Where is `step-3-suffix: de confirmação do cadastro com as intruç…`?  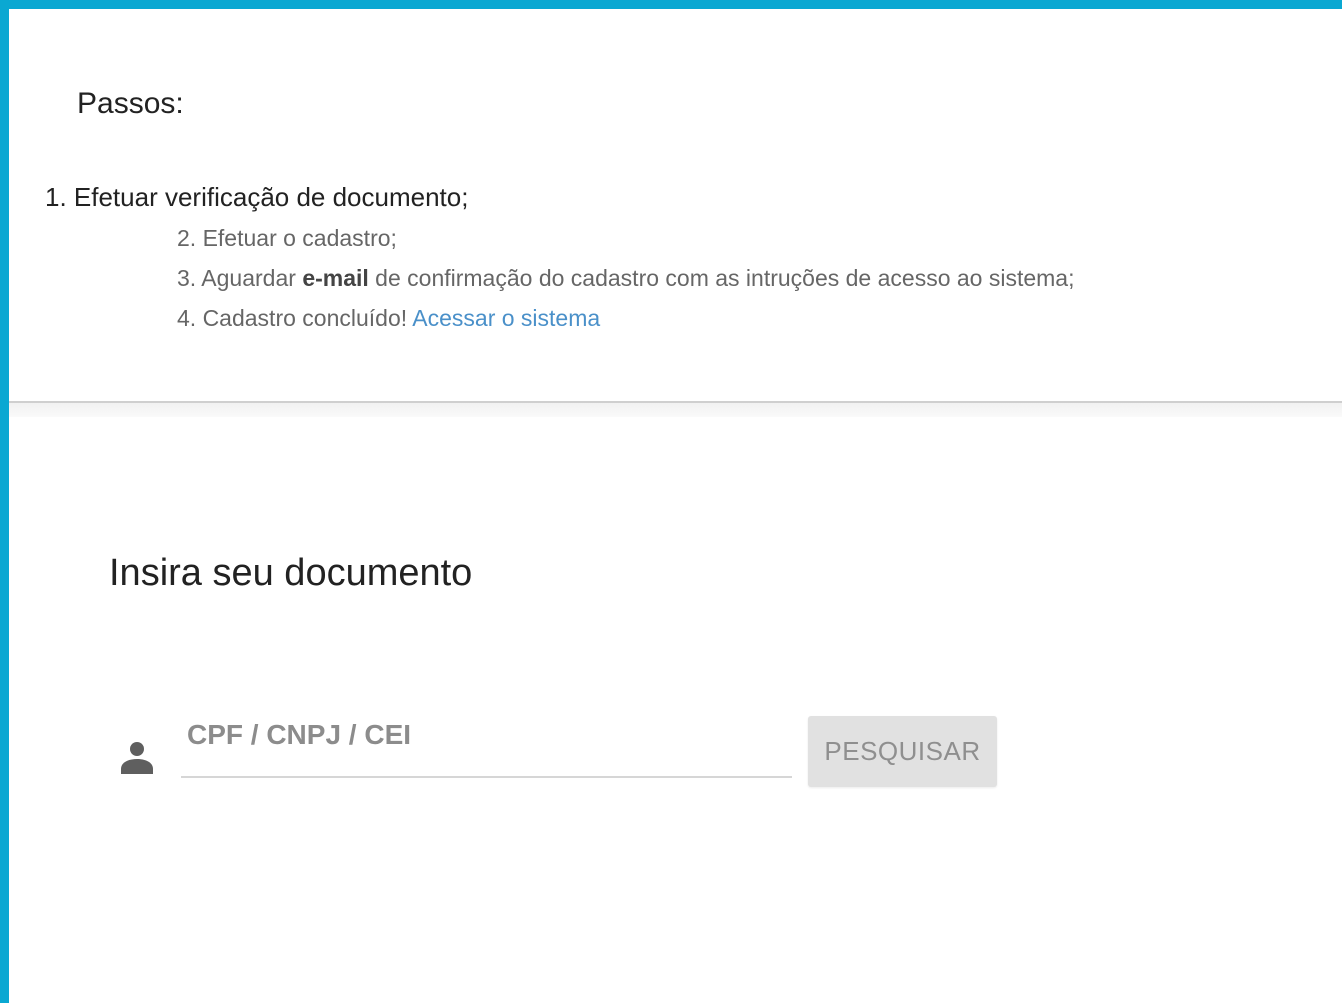 step-3-suffix: de confirmação do cadastro com as intruç… is located at coordinates (721, 278).